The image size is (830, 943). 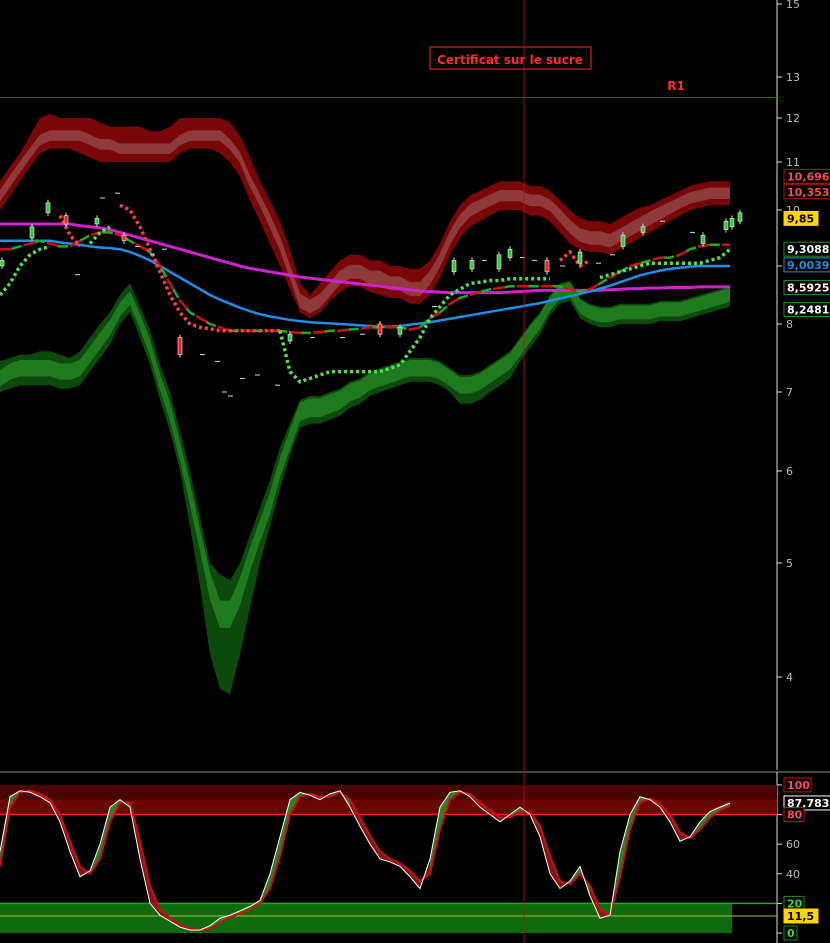 I want to click on price-tick-label: 5, so click(x=789, y=563).